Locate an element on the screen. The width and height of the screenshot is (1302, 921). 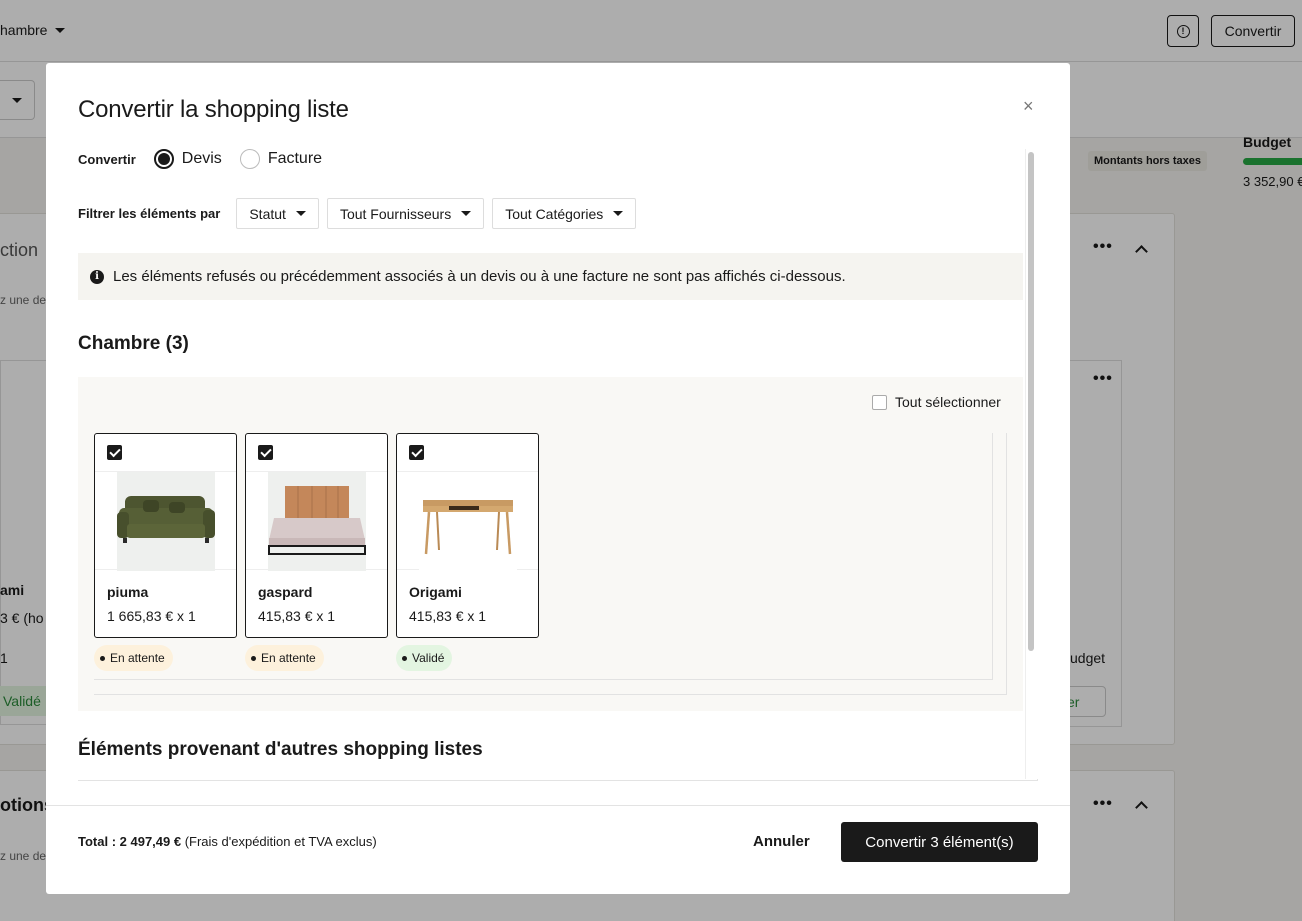
bed-image is located at coordinates (316, 521).